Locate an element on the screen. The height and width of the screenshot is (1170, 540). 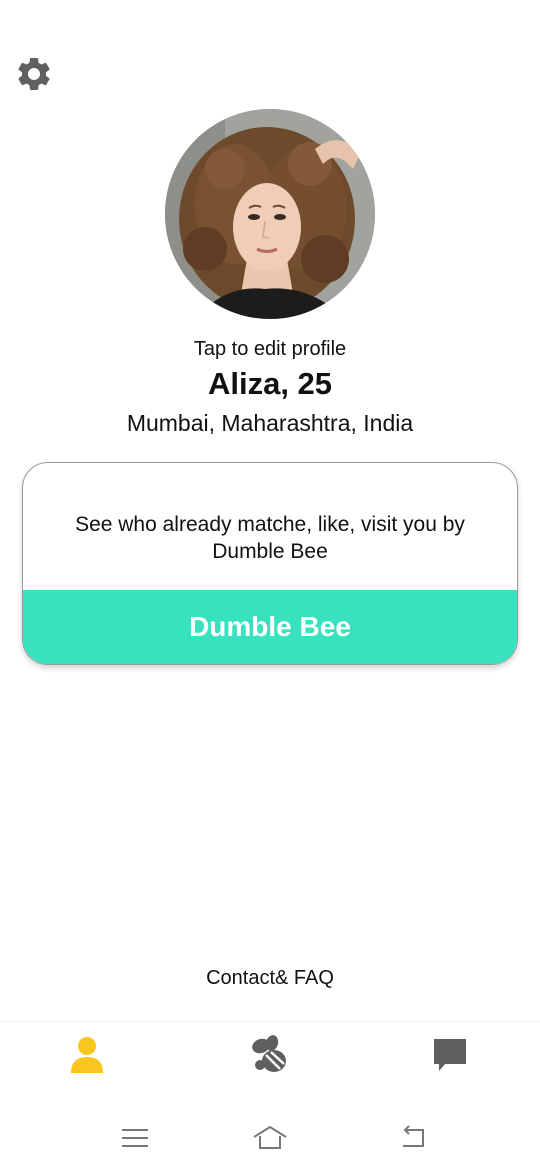
profile-name-age: Aliza, 25 is located at coordinates (270, 383).